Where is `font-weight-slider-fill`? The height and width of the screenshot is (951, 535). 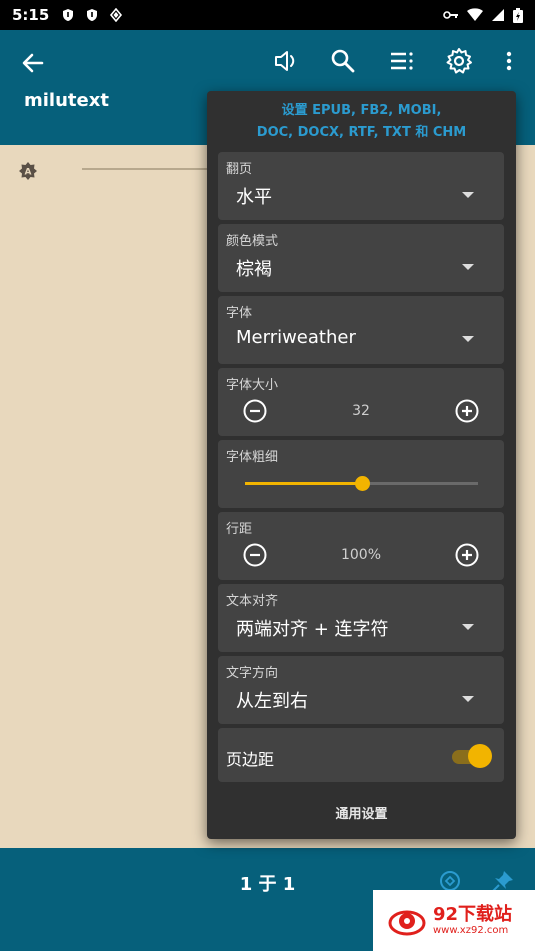
font-weight-slider-fill is located at coordinates (303, 483).